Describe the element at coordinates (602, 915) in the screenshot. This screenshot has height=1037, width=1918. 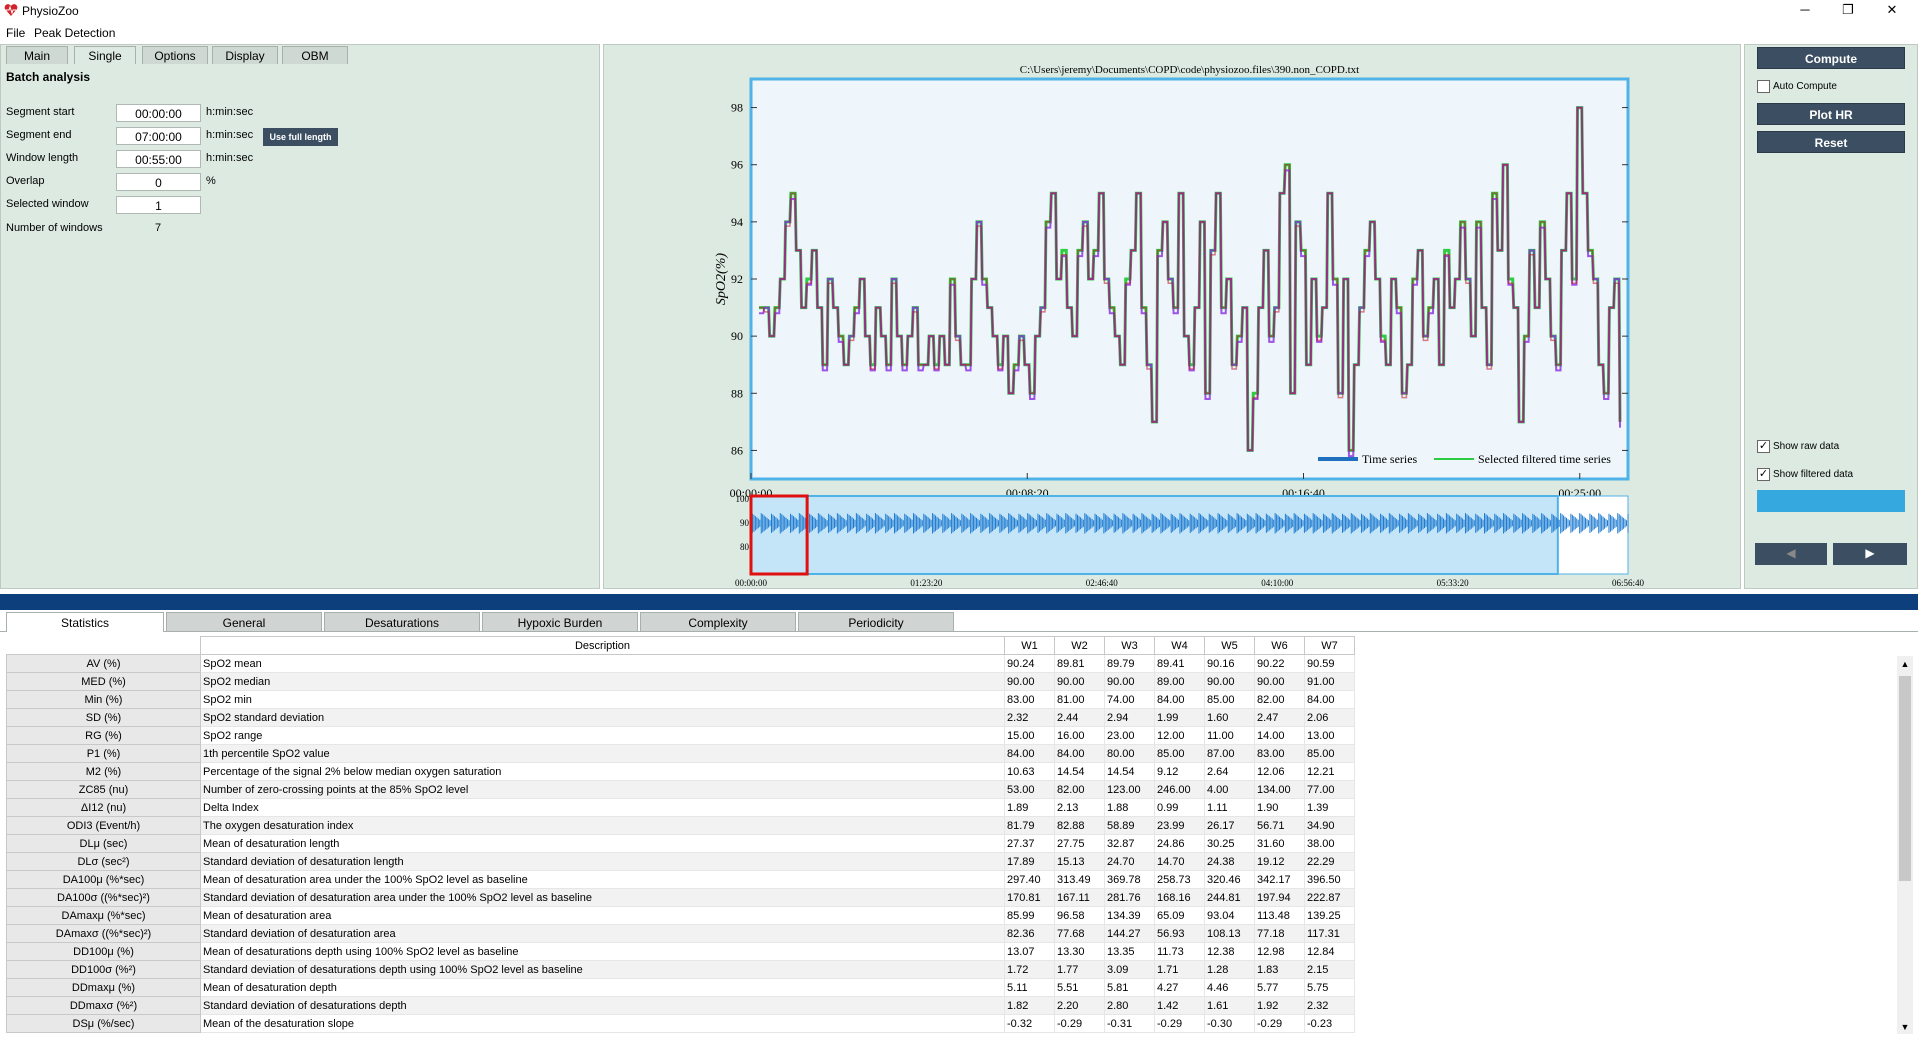
I see `row-description: Mean of desaturation area` at that location.